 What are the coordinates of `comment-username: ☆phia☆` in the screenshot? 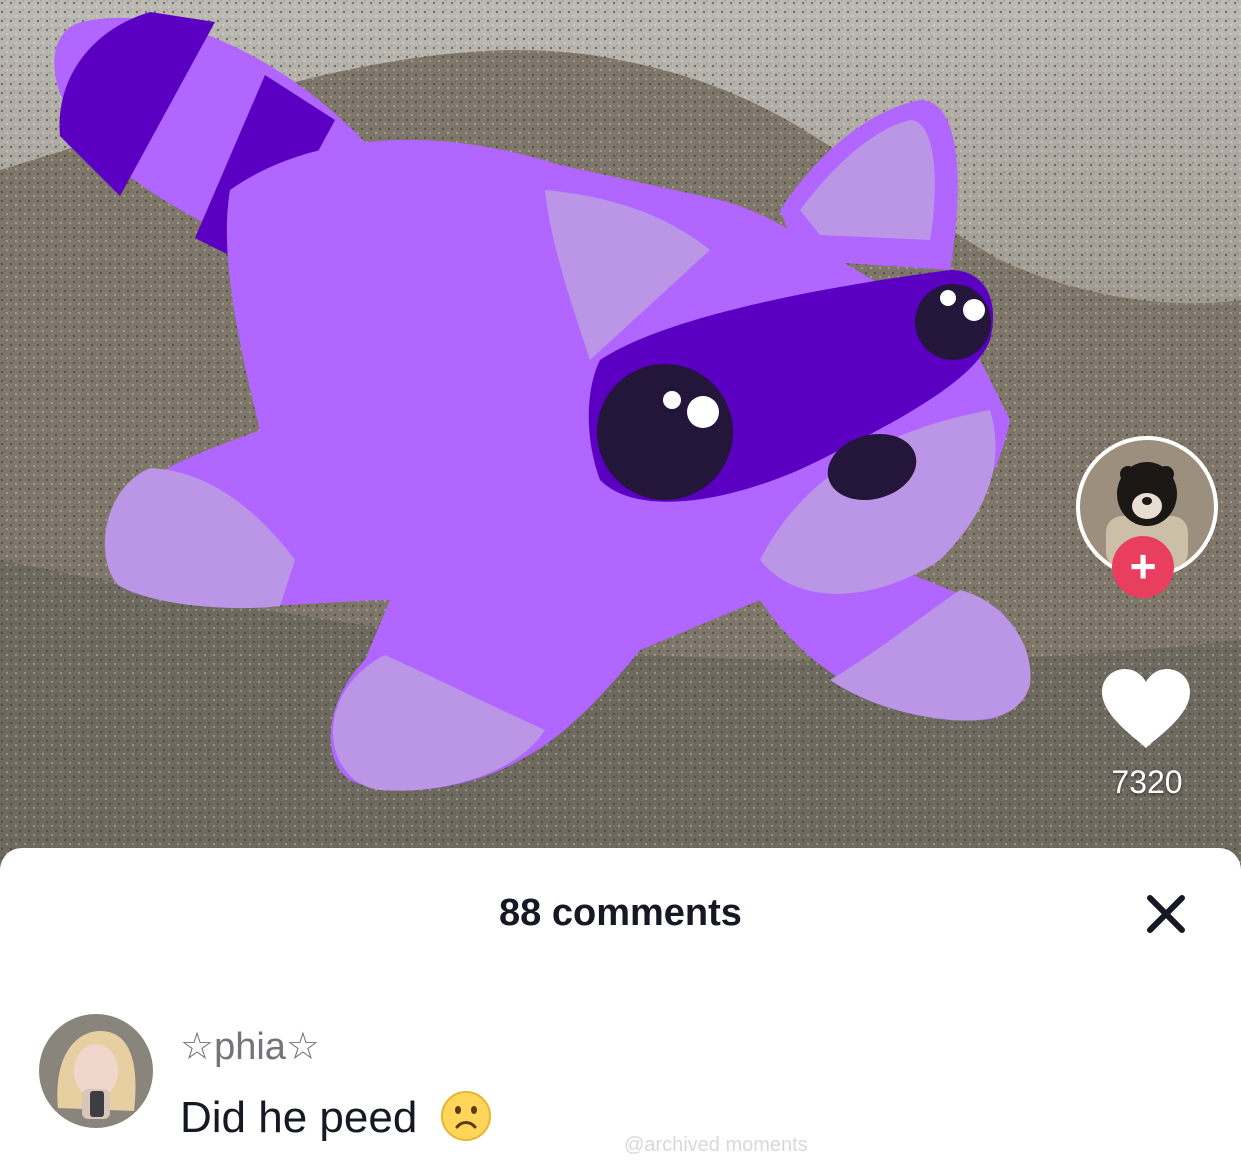 It's located at (250, 1046).